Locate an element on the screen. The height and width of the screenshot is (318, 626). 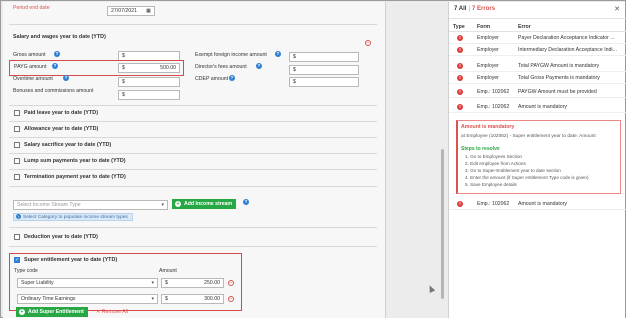
cdep-input: $ is located at coordinates (324, 82).